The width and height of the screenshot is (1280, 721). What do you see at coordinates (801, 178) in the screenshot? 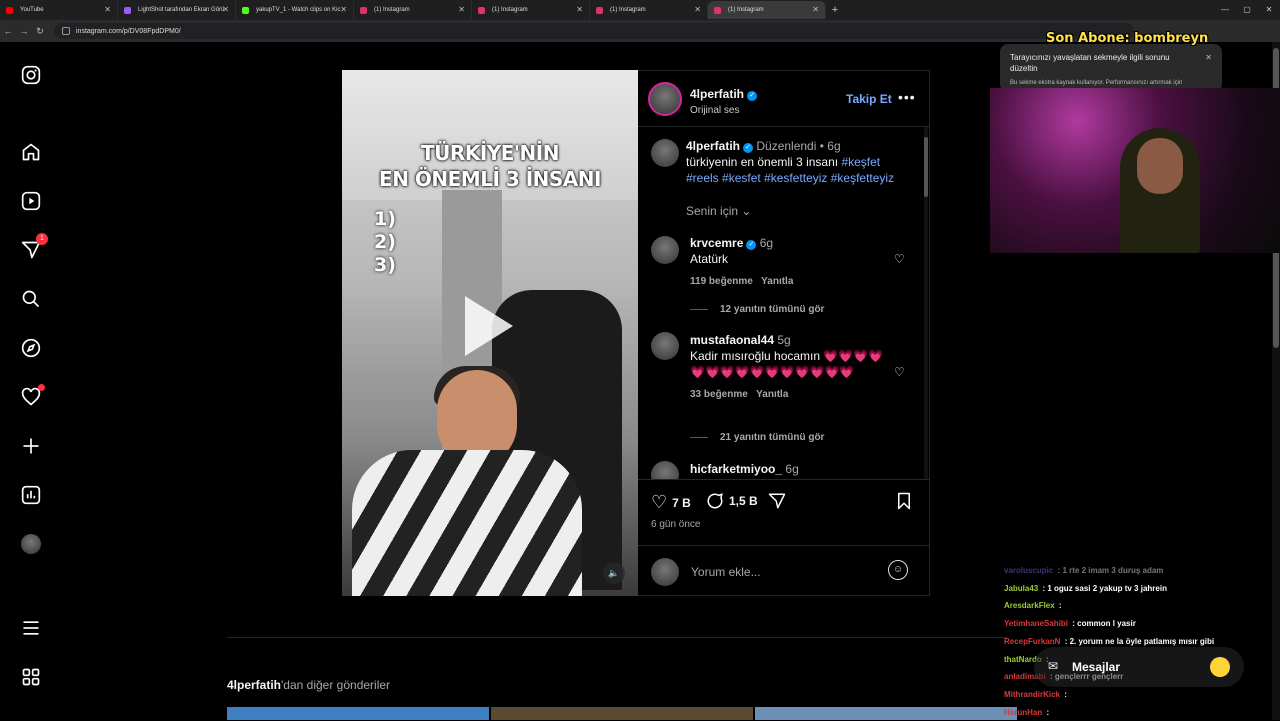
I see `caption-hashtags: #reels #kesfet #kesfetteyiz #keşfetteyiz` at bounding box center [801, 178].